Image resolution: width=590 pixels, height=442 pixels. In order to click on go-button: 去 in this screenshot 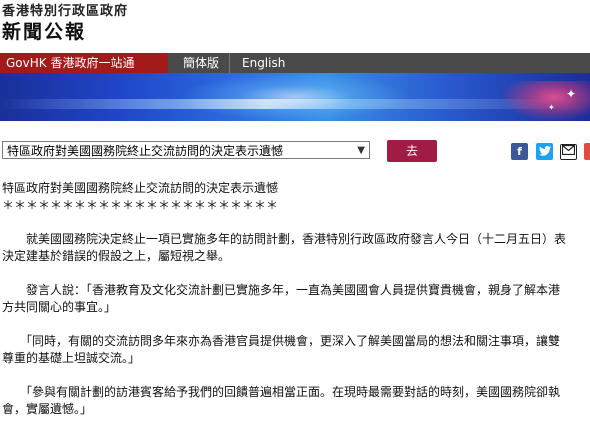, I will do `click(412, 151)`.